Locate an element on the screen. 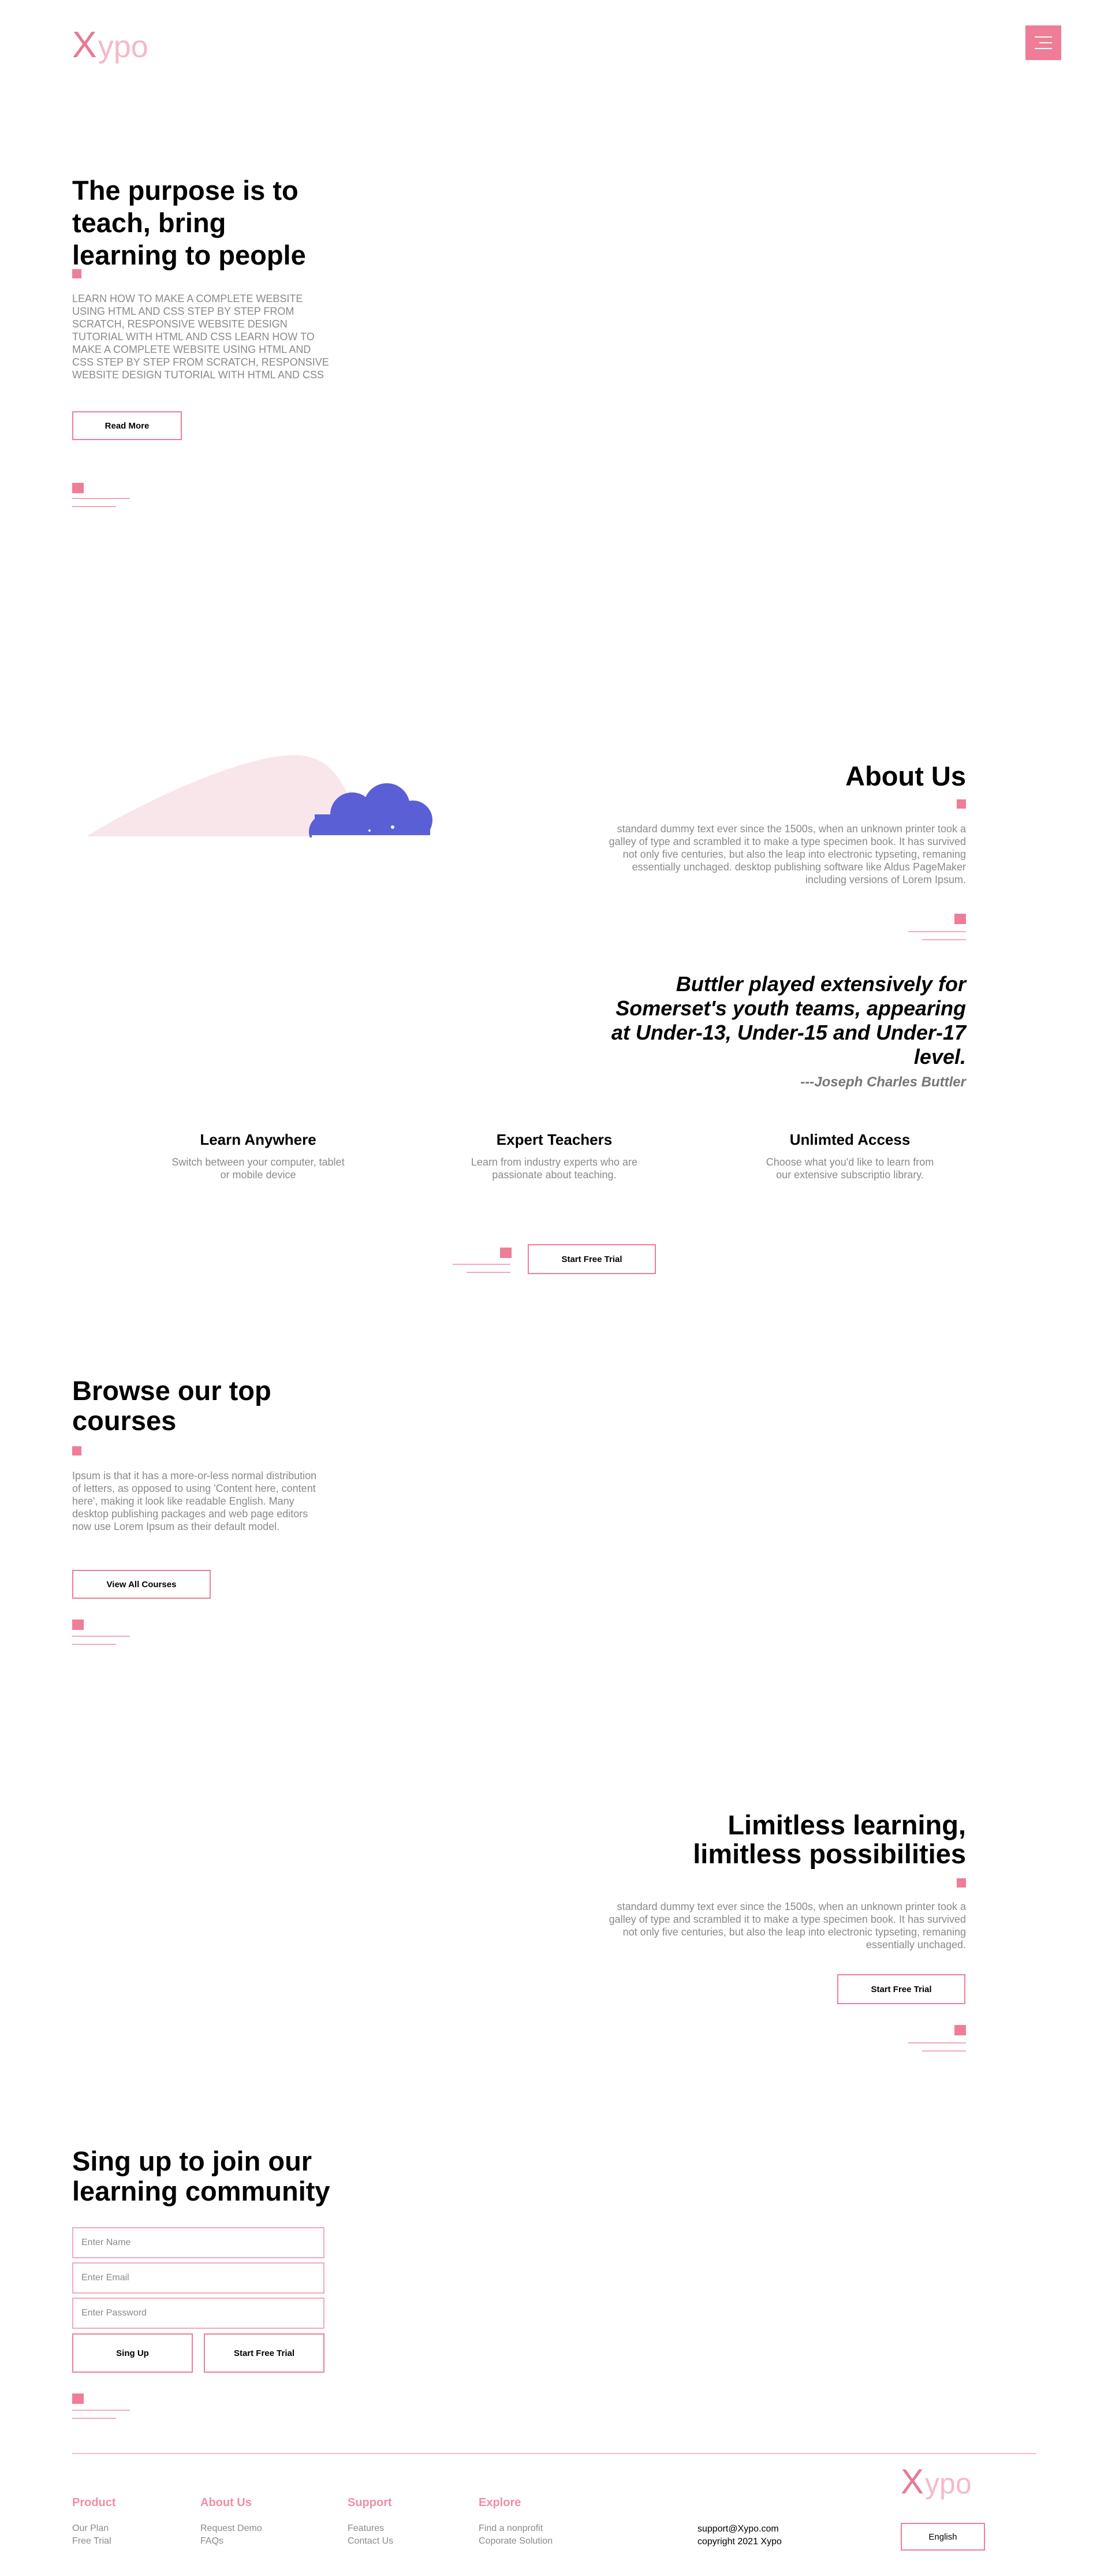 Image resolution: width=1108 pixels, height=2576 pixels. password-input is located at coordinates (198, 2314).